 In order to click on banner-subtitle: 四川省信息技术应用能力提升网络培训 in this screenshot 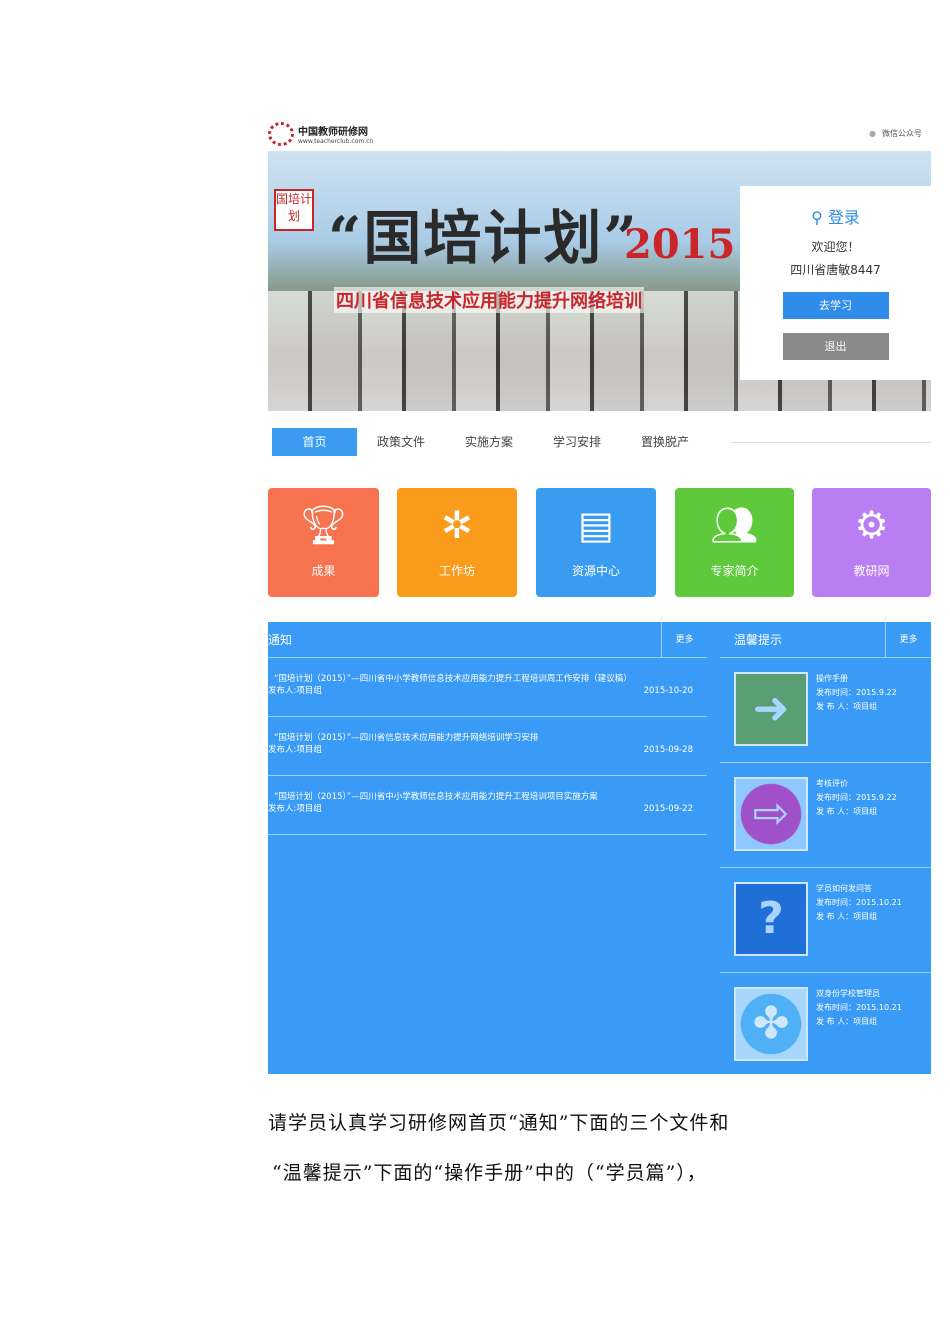, I will do `click(489, 300)`.